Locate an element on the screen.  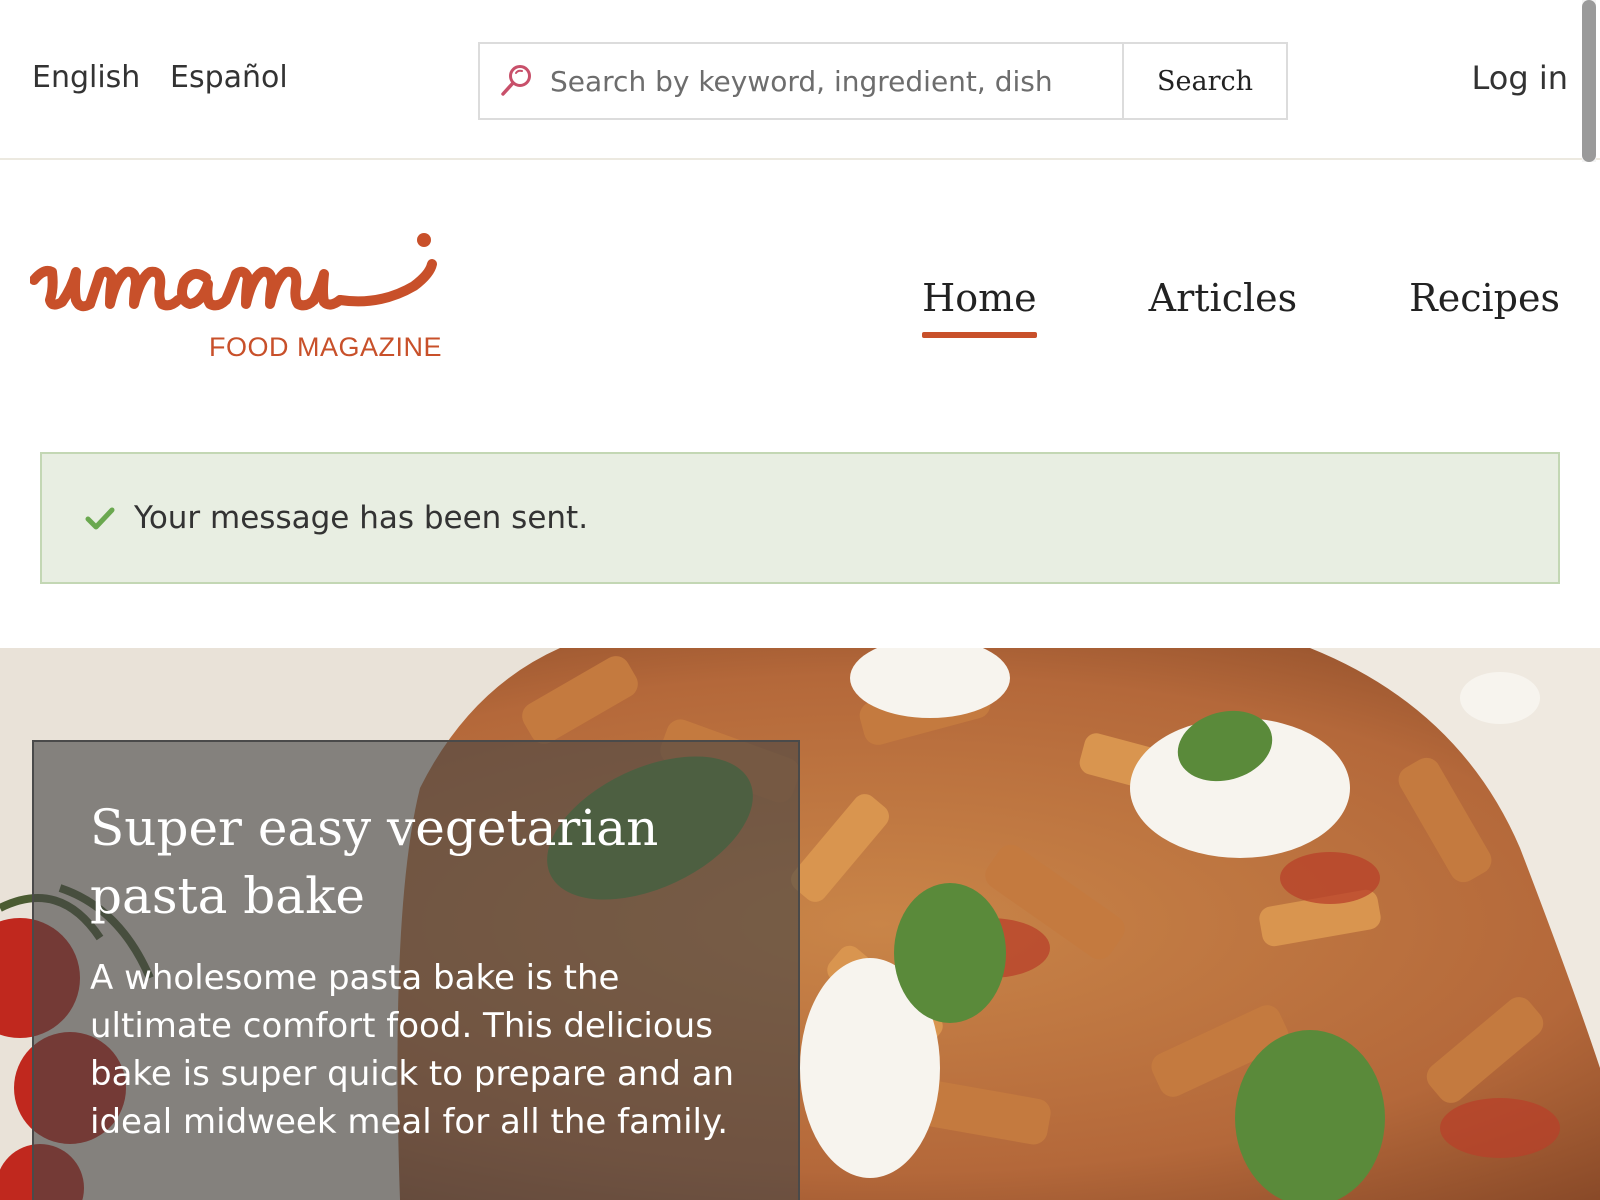
check-icon is located at coordinates (100, 518).